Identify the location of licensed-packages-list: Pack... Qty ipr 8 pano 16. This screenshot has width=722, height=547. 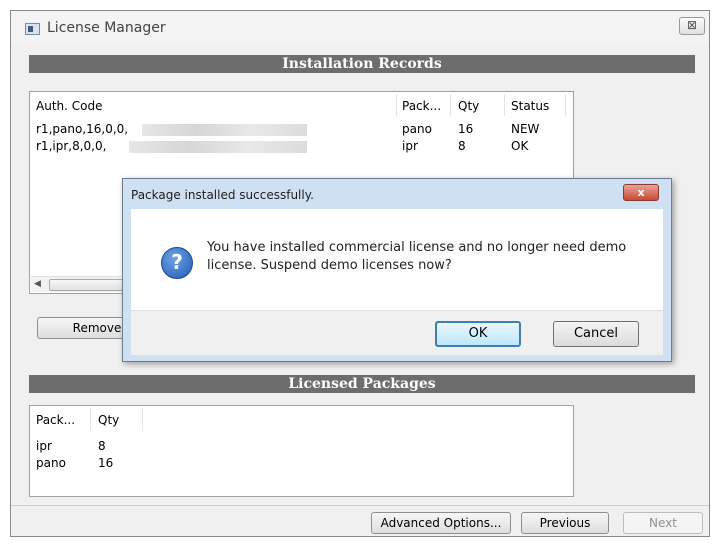
(301, 451).